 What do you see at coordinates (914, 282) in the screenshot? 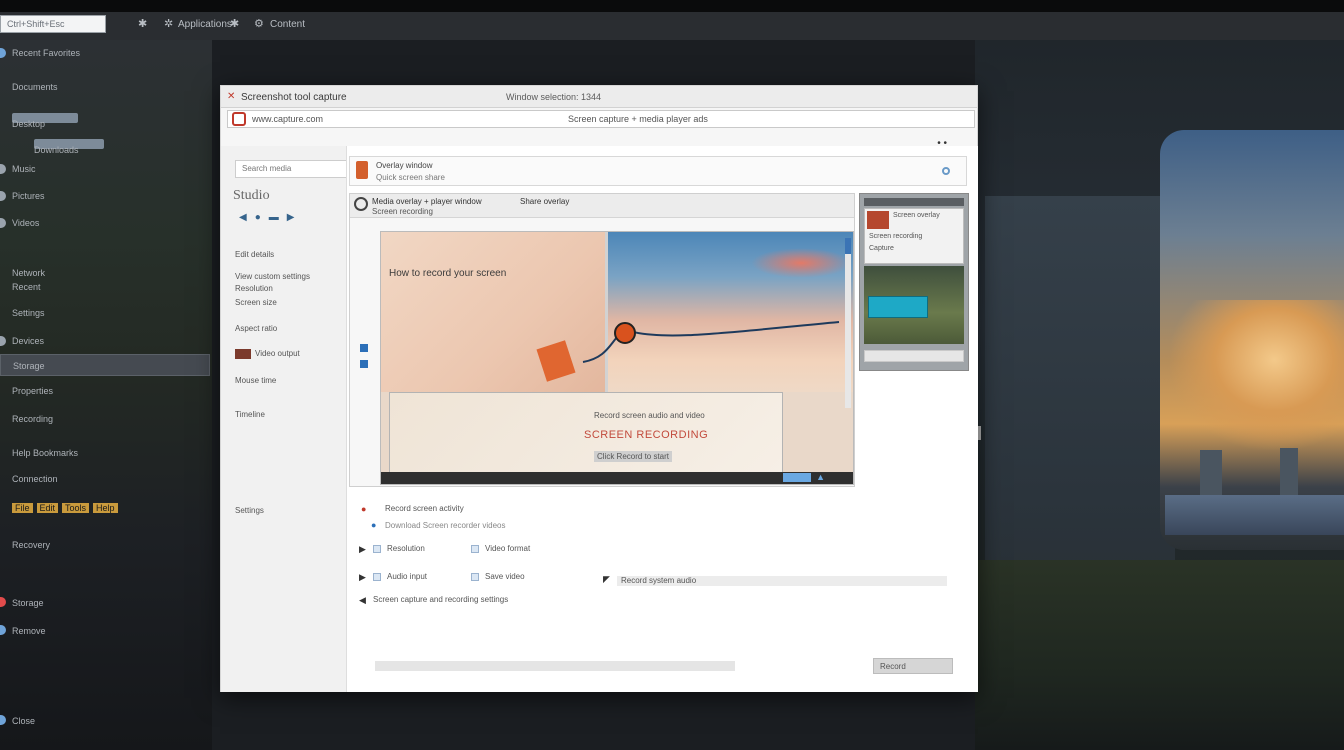
I see `side-thumbnail: Screen overlay Screen recording Capture` at bounding box center [914, 282].